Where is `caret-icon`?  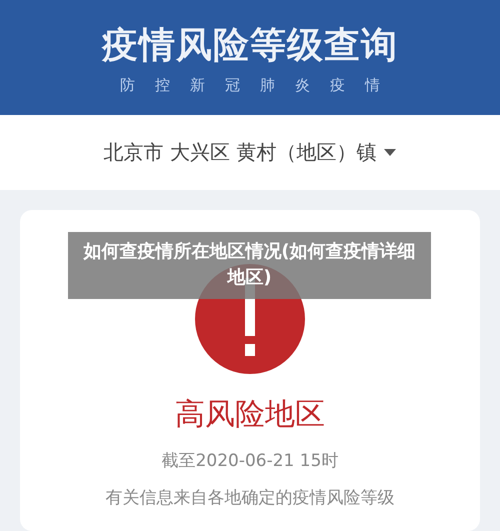
caret-icon is located at coordinates (390, 152).